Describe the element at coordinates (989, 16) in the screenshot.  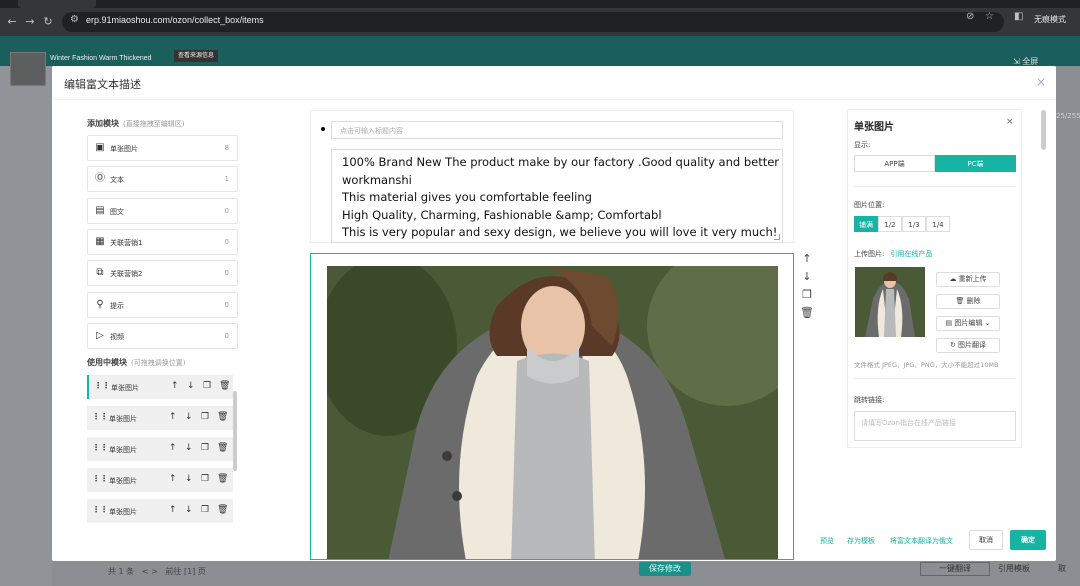
I see `star-icon: ☆` at that location.